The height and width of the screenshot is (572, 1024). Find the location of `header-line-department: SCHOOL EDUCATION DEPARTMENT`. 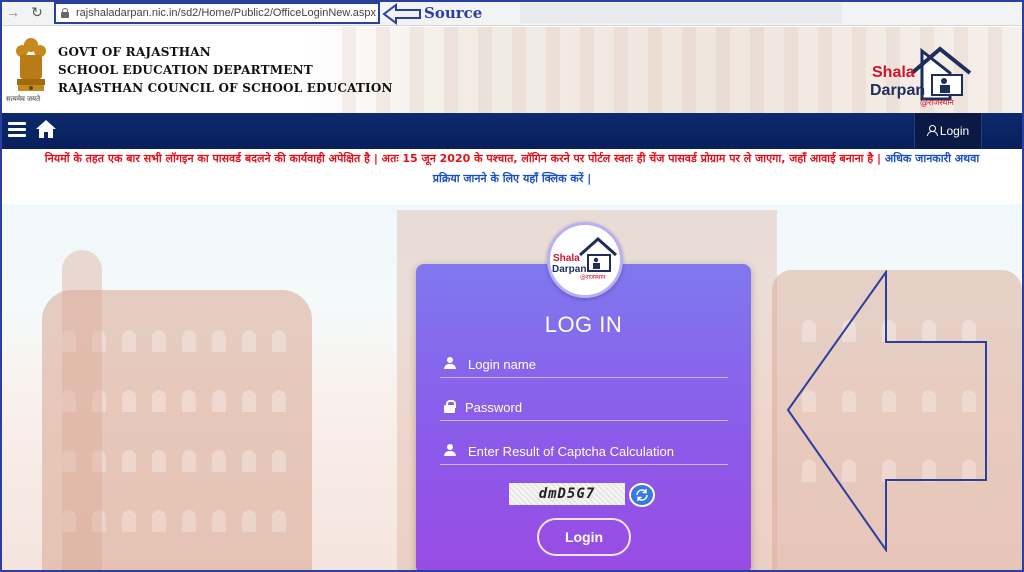

header-line-department: SCHOOL EDUCATION DEPARTMENT is located at coordinates (185, 70).